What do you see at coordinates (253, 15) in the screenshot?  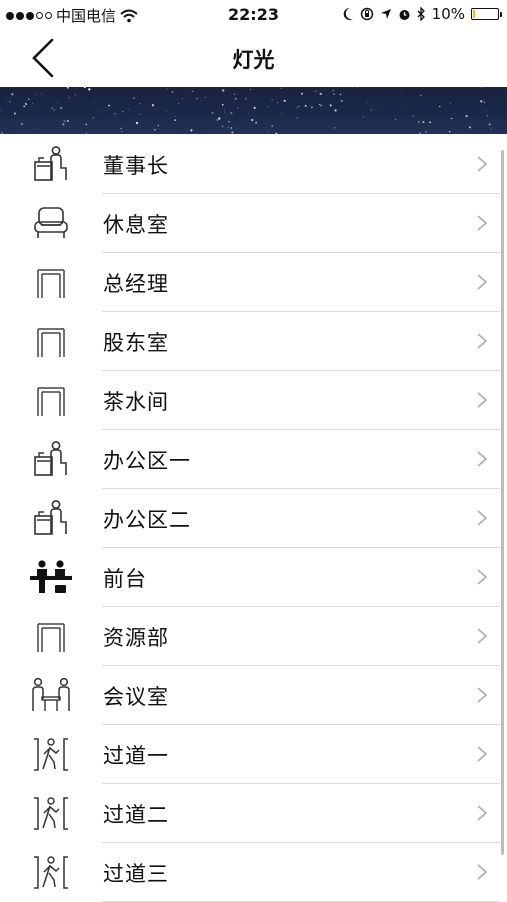 I see `status-bar: 中国电信 22:23 10%` at bounding box center [253, 15].